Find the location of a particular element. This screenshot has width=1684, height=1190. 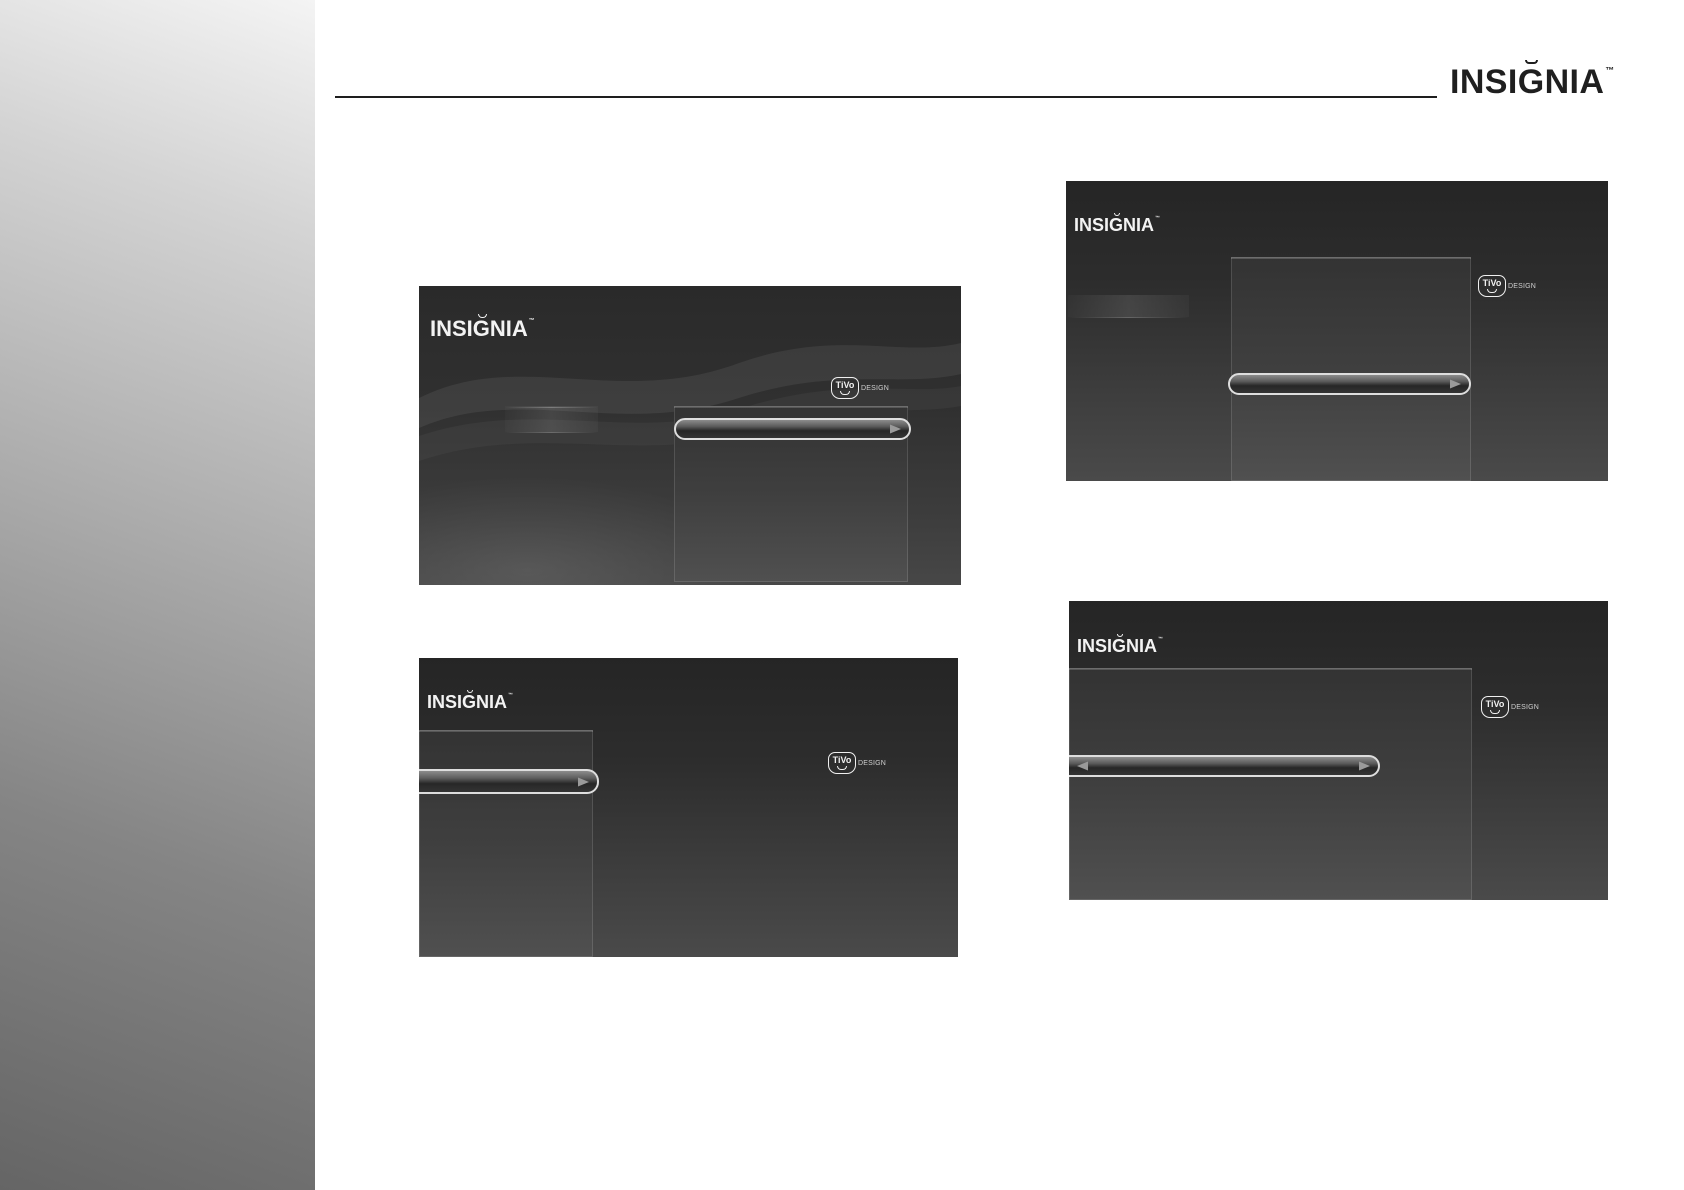

submenu-panel is located at coordinates (1351, 369).